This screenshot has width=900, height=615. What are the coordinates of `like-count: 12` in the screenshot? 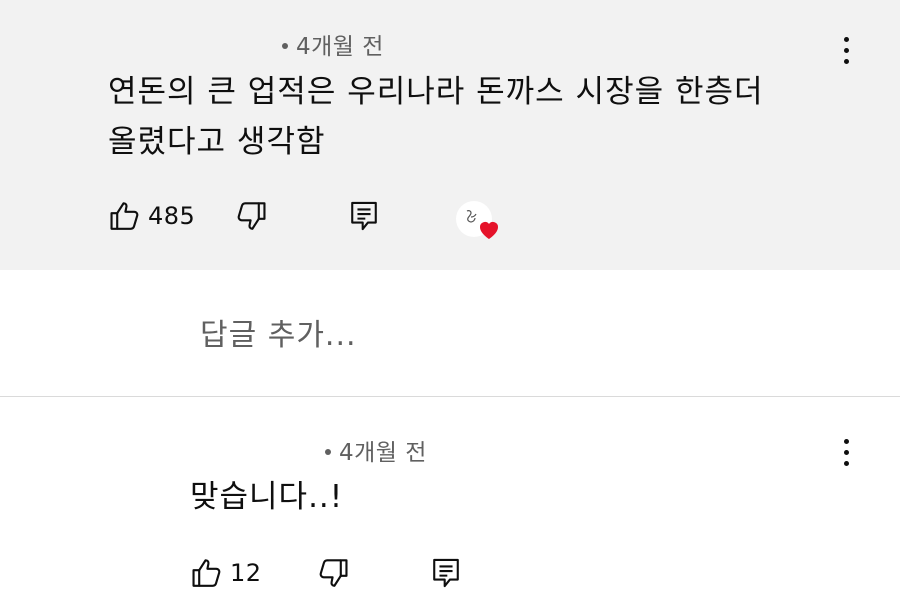 It's located at (246, 573).